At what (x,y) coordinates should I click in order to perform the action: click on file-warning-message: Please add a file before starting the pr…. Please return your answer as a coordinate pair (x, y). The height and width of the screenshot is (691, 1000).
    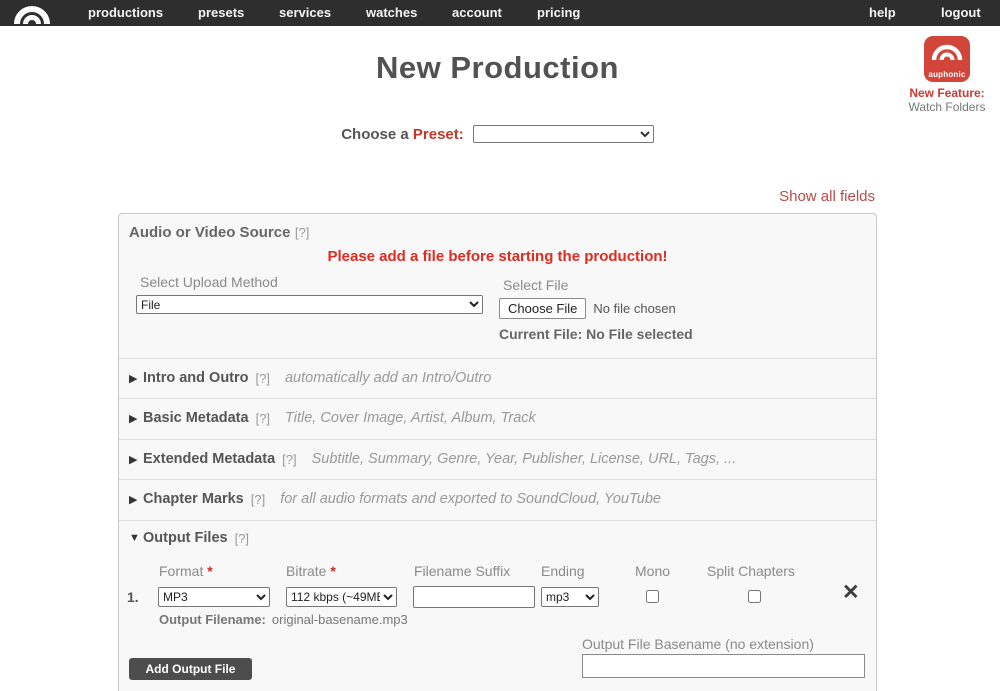
    Looking at the image, I should click on (497, 256).